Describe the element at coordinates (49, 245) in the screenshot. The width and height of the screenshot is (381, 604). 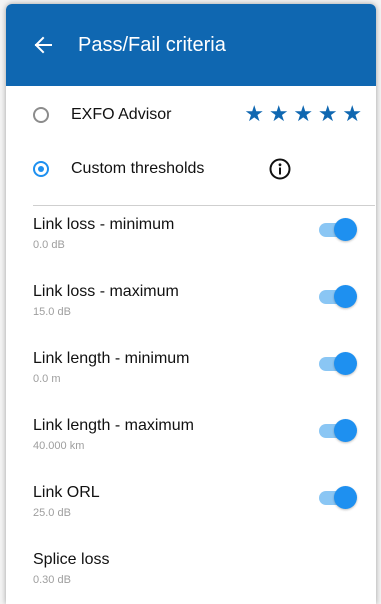
I see `setting-value: 0.0 dB` at that location.